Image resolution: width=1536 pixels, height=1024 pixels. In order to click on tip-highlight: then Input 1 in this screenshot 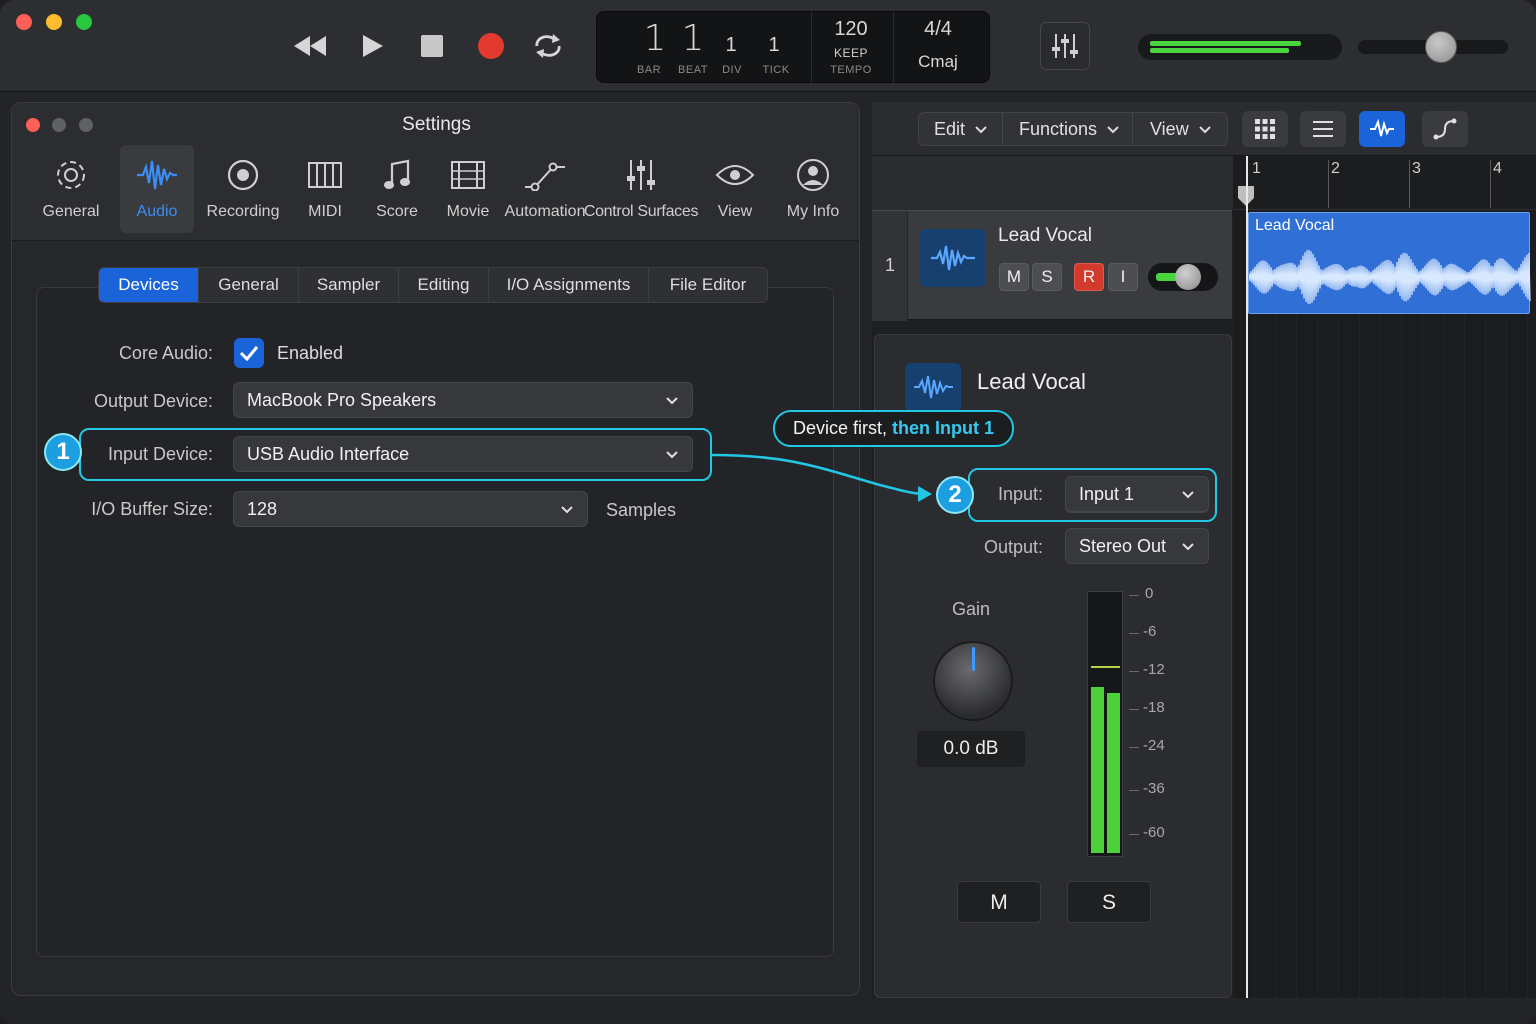, I will do `click(943, 428)`.